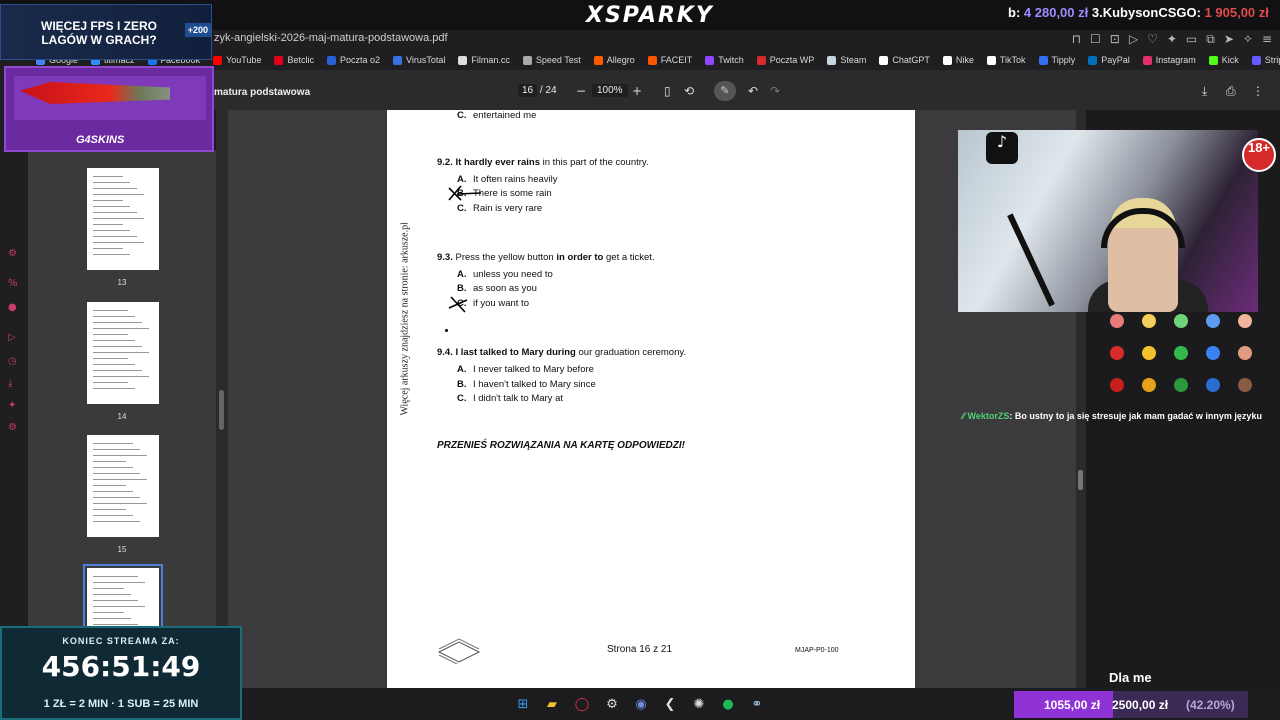 This screenshot has height=720, width=1280. Describe the element at coordinates (523, 705) in the screenshot. I see `start-icon: ⊞` at that location.